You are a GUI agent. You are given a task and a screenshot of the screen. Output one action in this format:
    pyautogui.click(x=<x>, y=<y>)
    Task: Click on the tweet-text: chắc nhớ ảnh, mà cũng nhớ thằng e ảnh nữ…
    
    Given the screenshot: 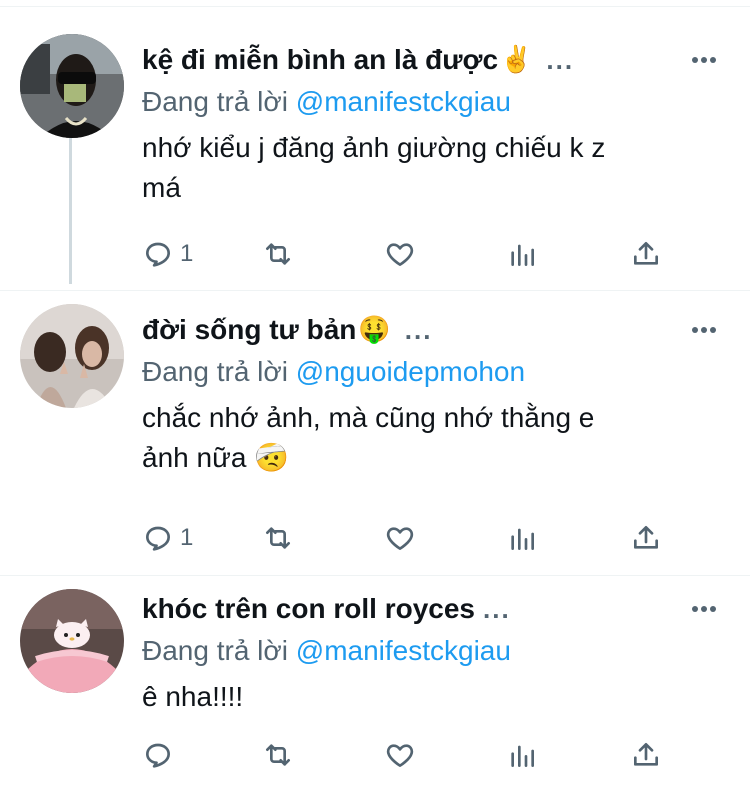 What is the action you would take?
    pyautogui.click(x=434, y=438)
    